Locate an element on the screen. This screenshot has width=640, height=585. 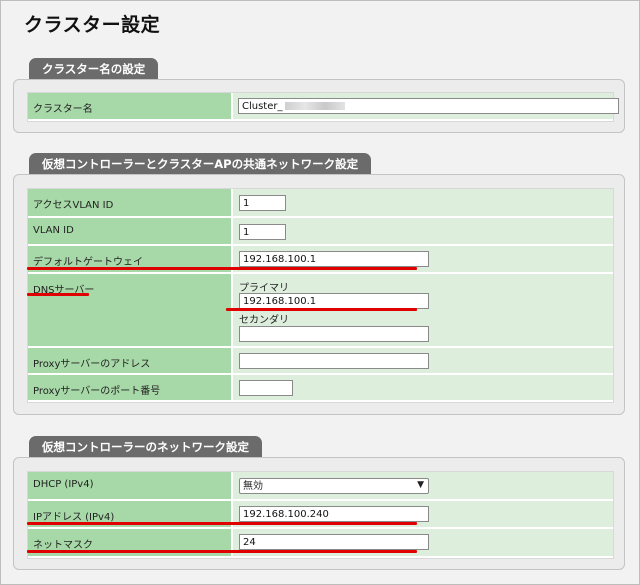
proxy-port-value-cell is located at coordinates (423, 388).